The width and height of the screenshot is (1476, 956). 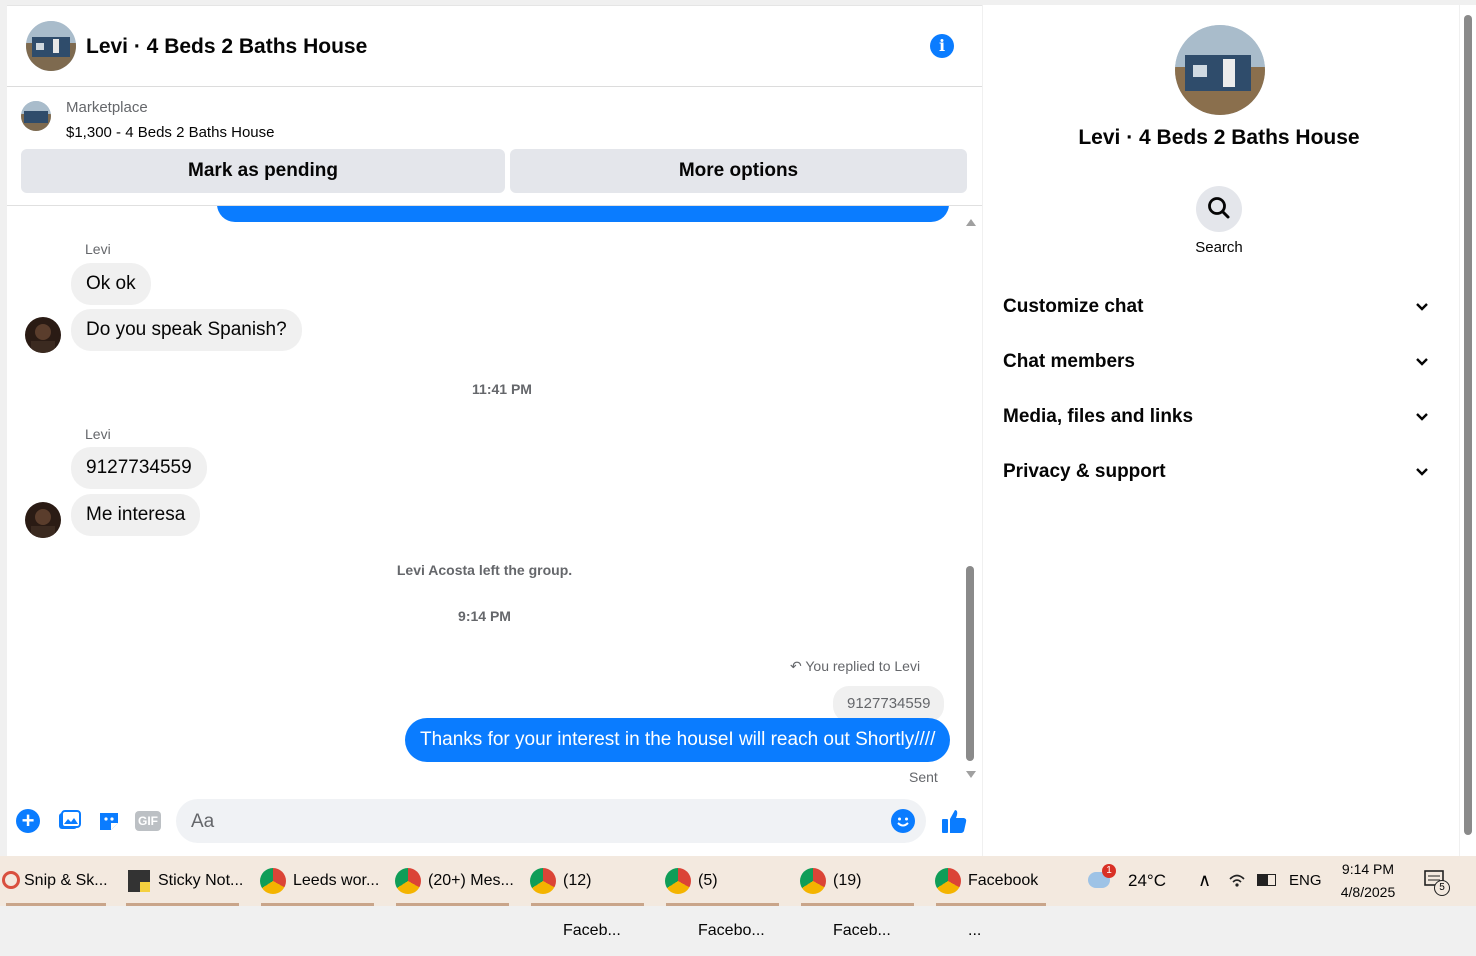 I want to click on section-media-files-links: Media, files and links, so click(x=1223, y=421).